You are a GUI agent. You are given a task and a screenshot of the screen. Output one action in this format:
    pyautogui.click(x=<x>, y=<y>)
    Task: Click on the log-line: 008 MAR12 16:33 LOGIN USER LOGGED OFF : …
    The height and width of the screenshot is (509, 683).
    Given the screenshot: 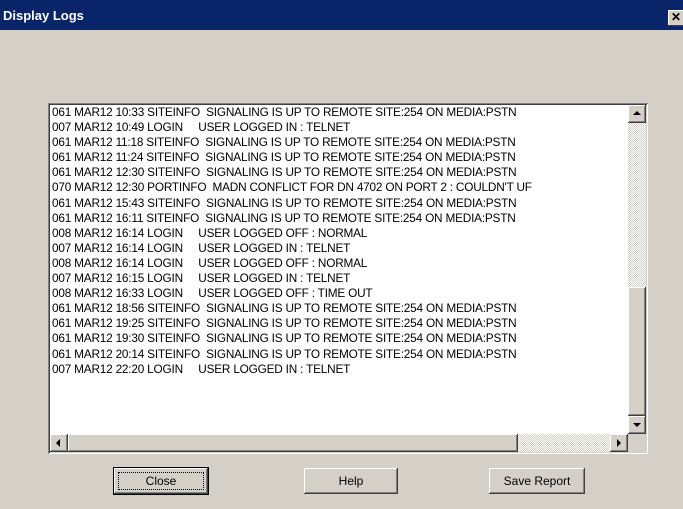 What is the action you would take?
    pyautogui.click(x=339, y=293)
    